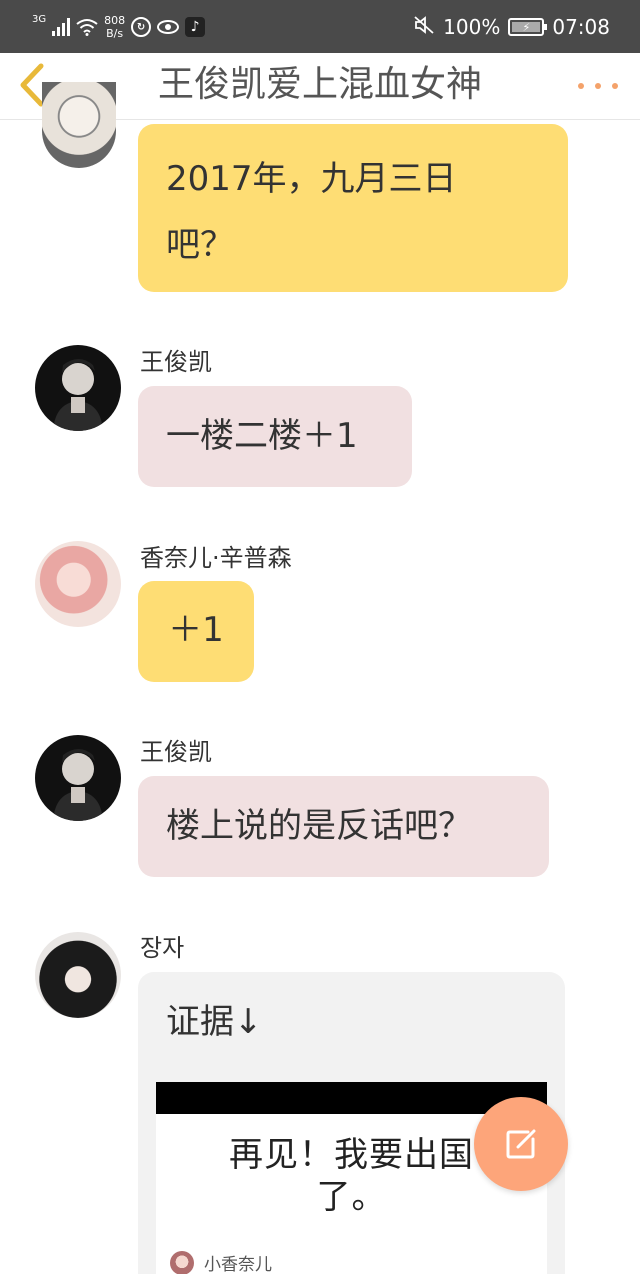  I want to click on message-text: ＋1, so click(196, 630).